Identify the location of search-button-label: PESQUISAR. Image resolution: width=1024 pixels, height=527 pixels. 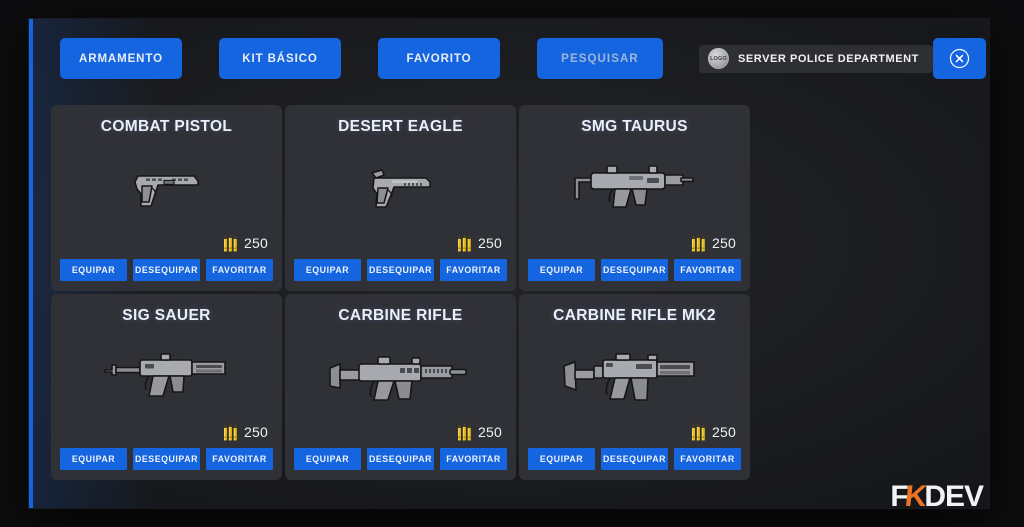
(600, 58).